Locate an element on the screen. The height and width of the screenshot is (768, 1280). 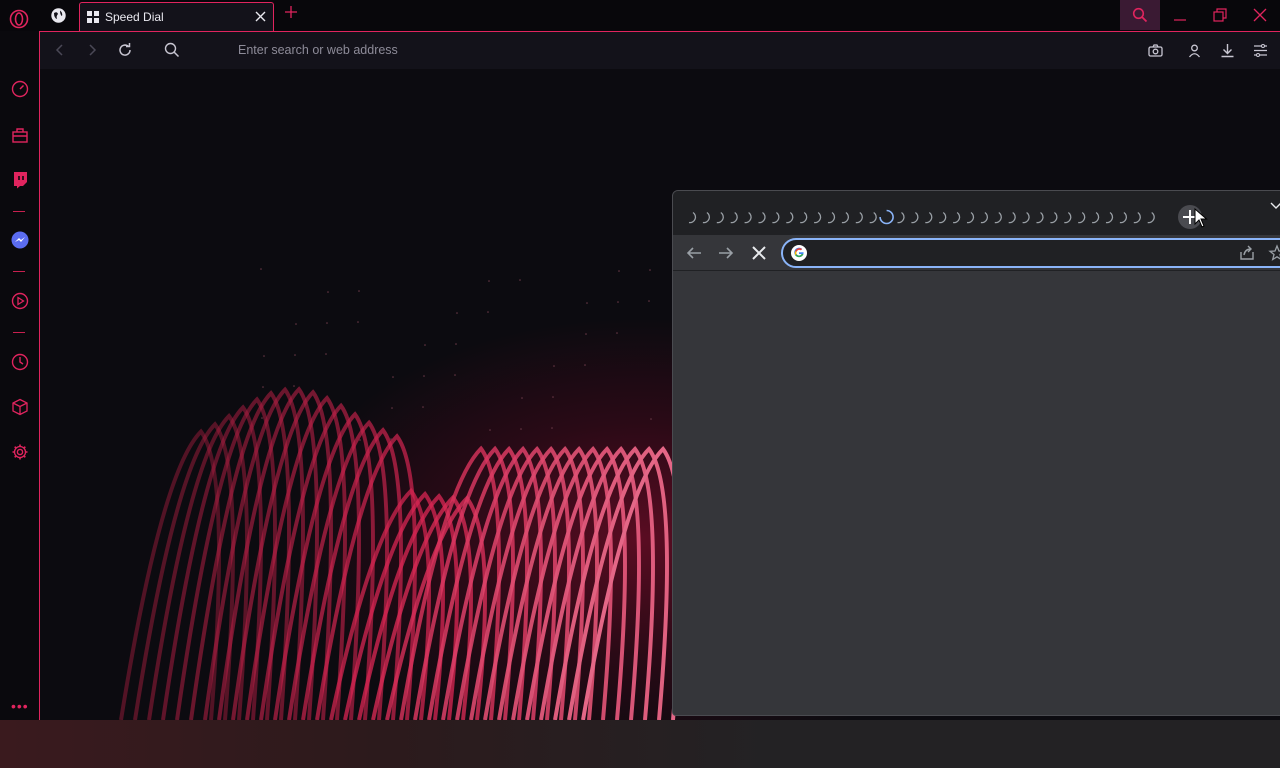
tab-search-button is located at coordinates (1140, 15).